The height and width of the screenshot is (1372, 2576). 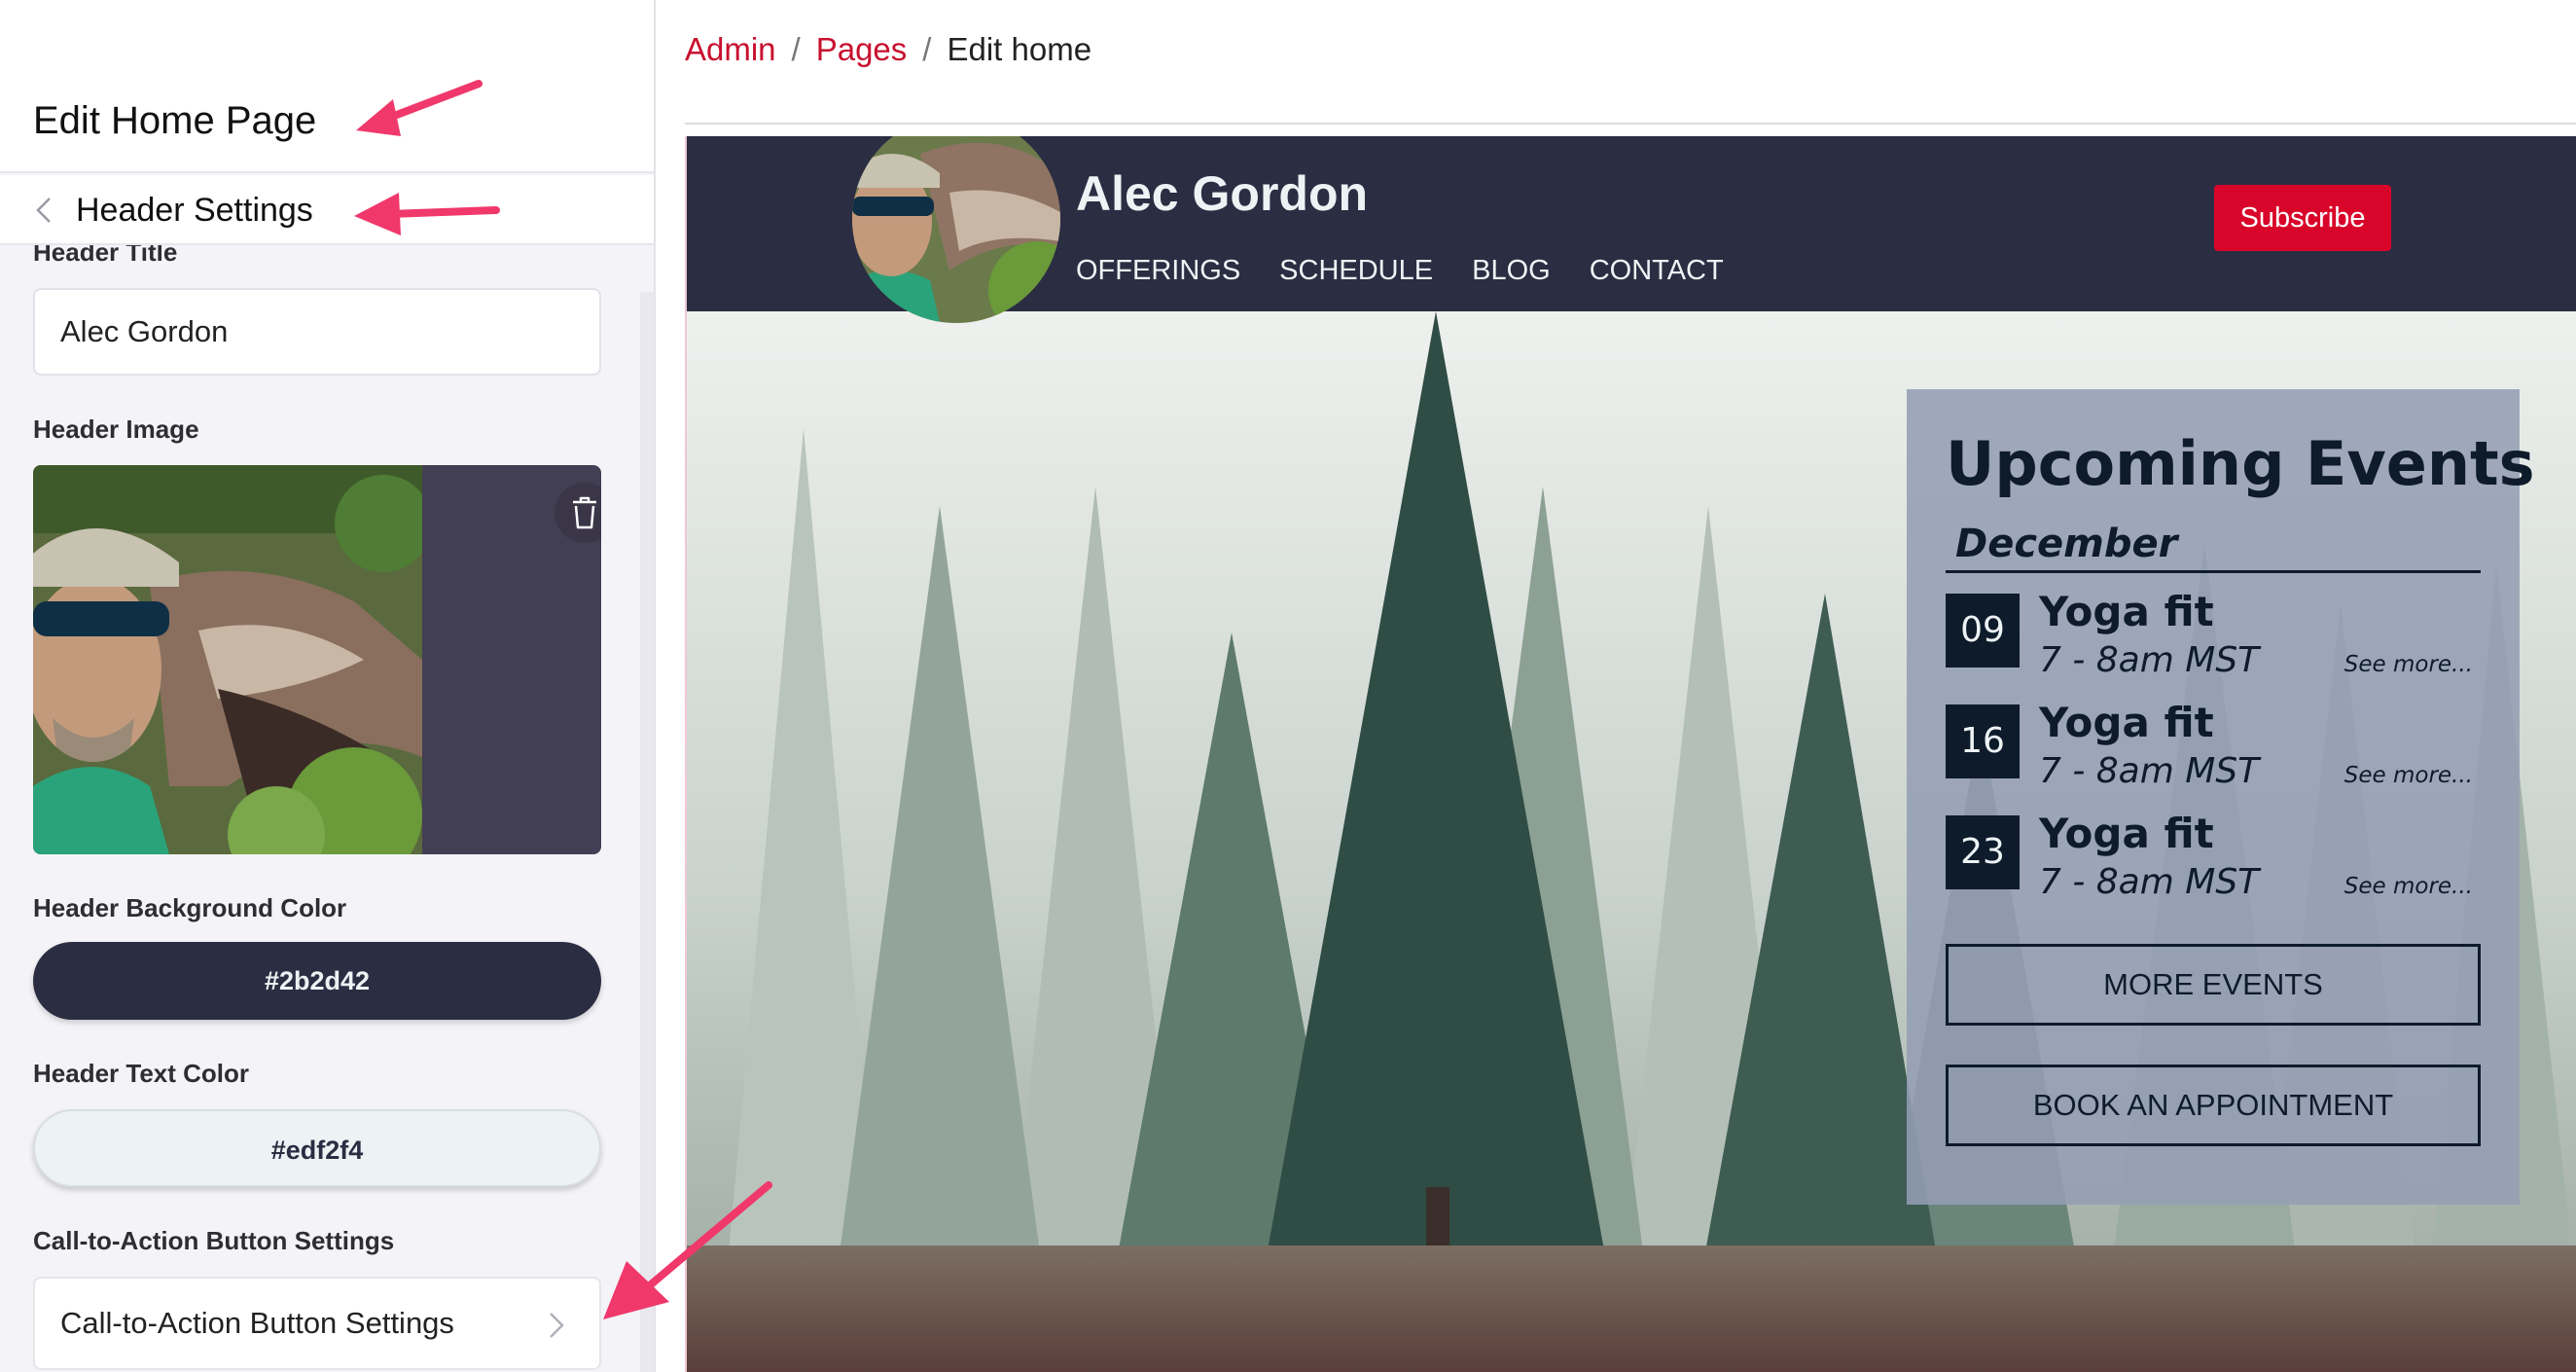 What do you see at coordinates (1983, 741) in the screenshot?
I see `event-day: 16` at bounding box center [1983, 741].